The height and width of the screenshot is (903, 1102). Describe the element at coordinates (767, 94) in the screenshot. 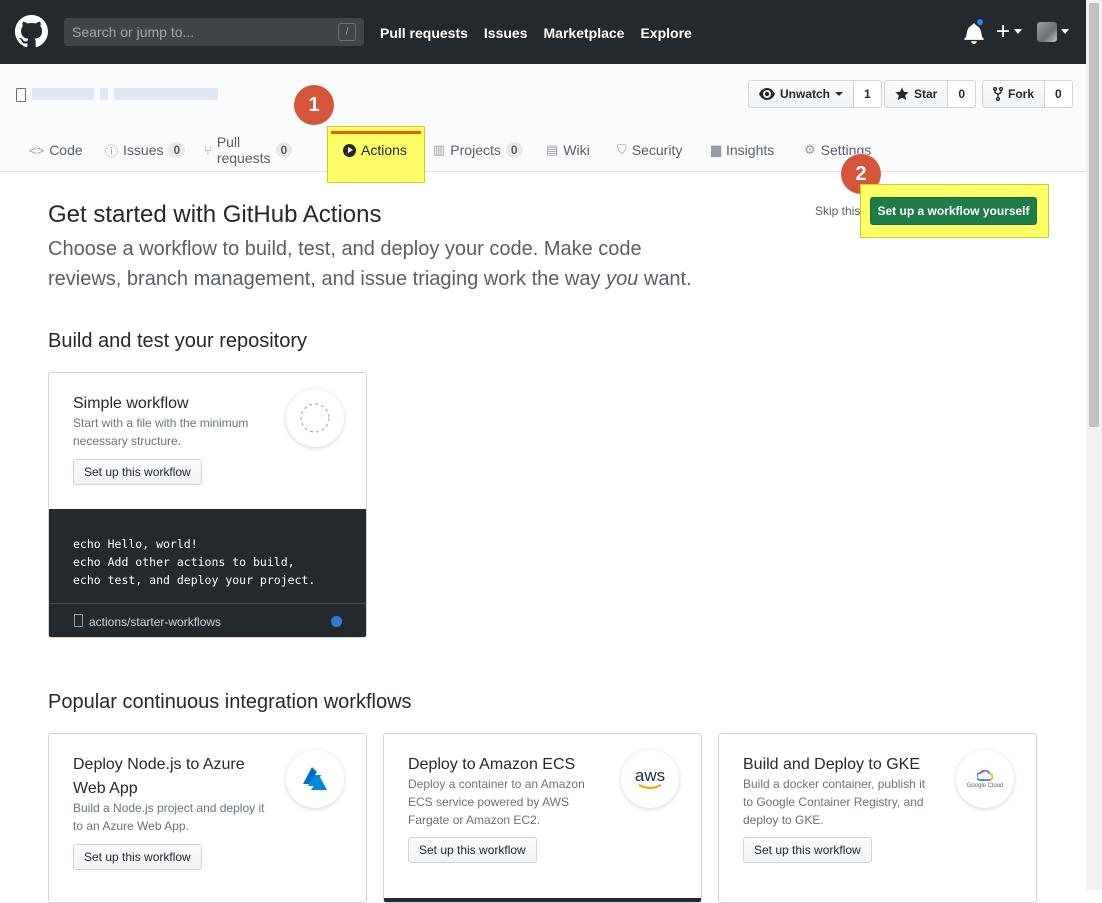

I see `eye-icon` at that location.